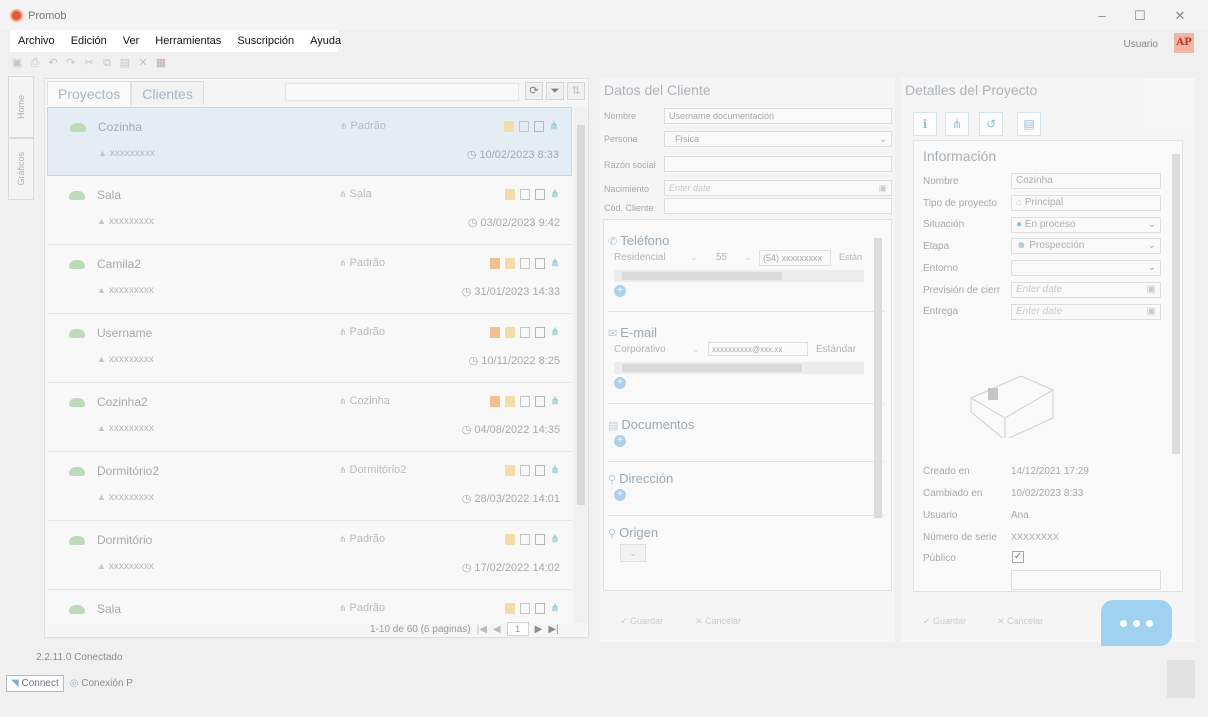 This screenshot has height=717, width=1208. What do you see at coordinates (1140, 16) in the screenshot?
I see `maximize-button: ☐` at bounding box center [1140, 16].